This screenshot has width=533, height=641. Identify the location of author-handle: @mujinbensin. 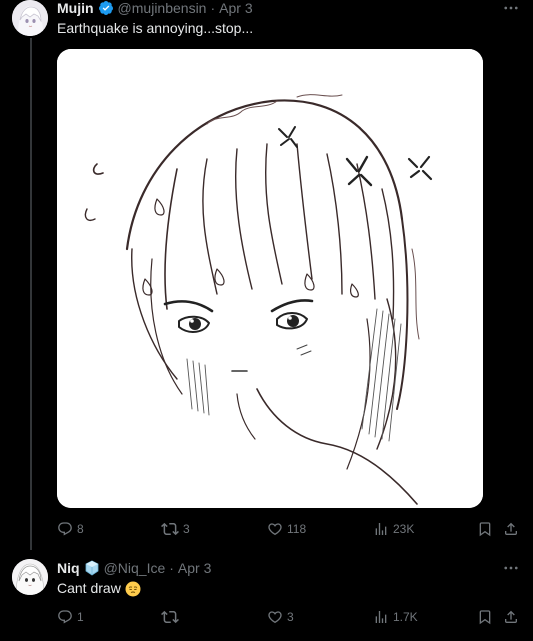
(162, 8).